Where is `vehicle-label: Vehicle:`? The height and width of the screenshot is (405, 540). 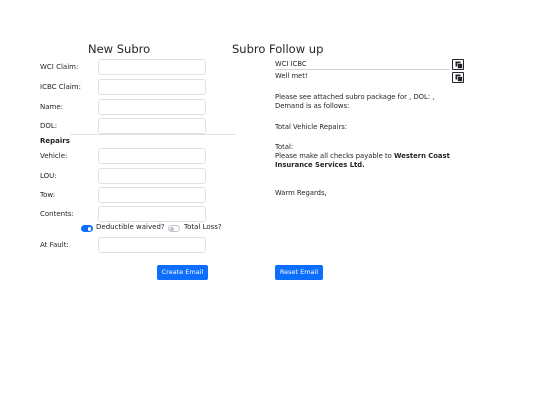 vehicle-label: Vehicle: is located at coordinates (54, 156).